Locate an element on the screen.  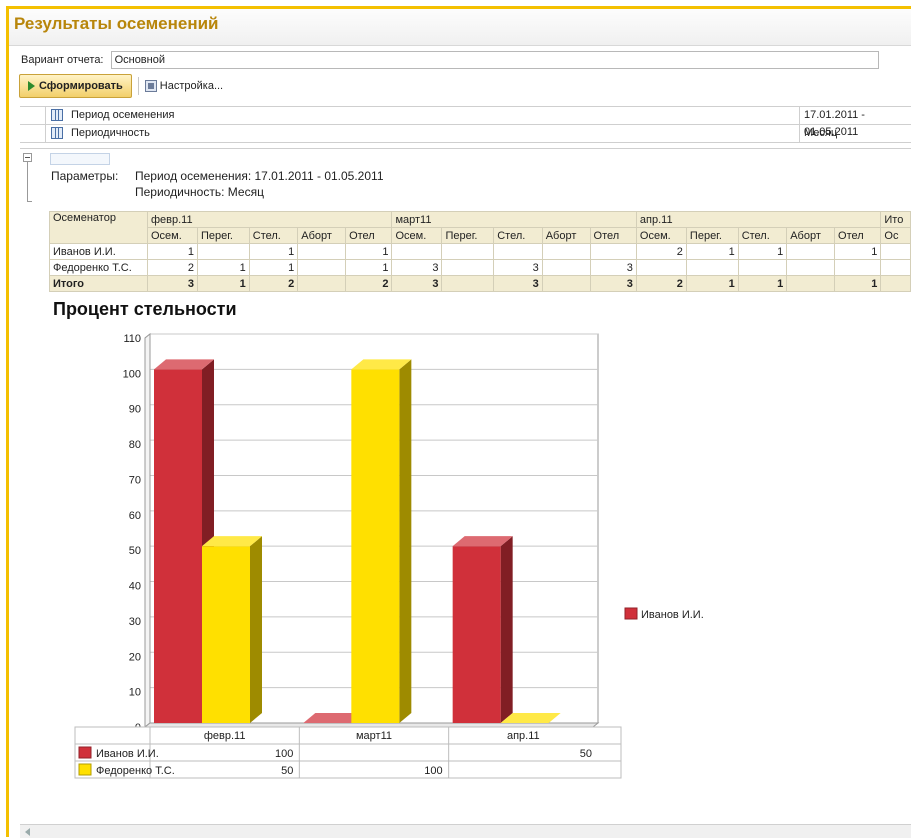
params-periodicity: Периодичность: Месяц is located at coordinates (199, 192).